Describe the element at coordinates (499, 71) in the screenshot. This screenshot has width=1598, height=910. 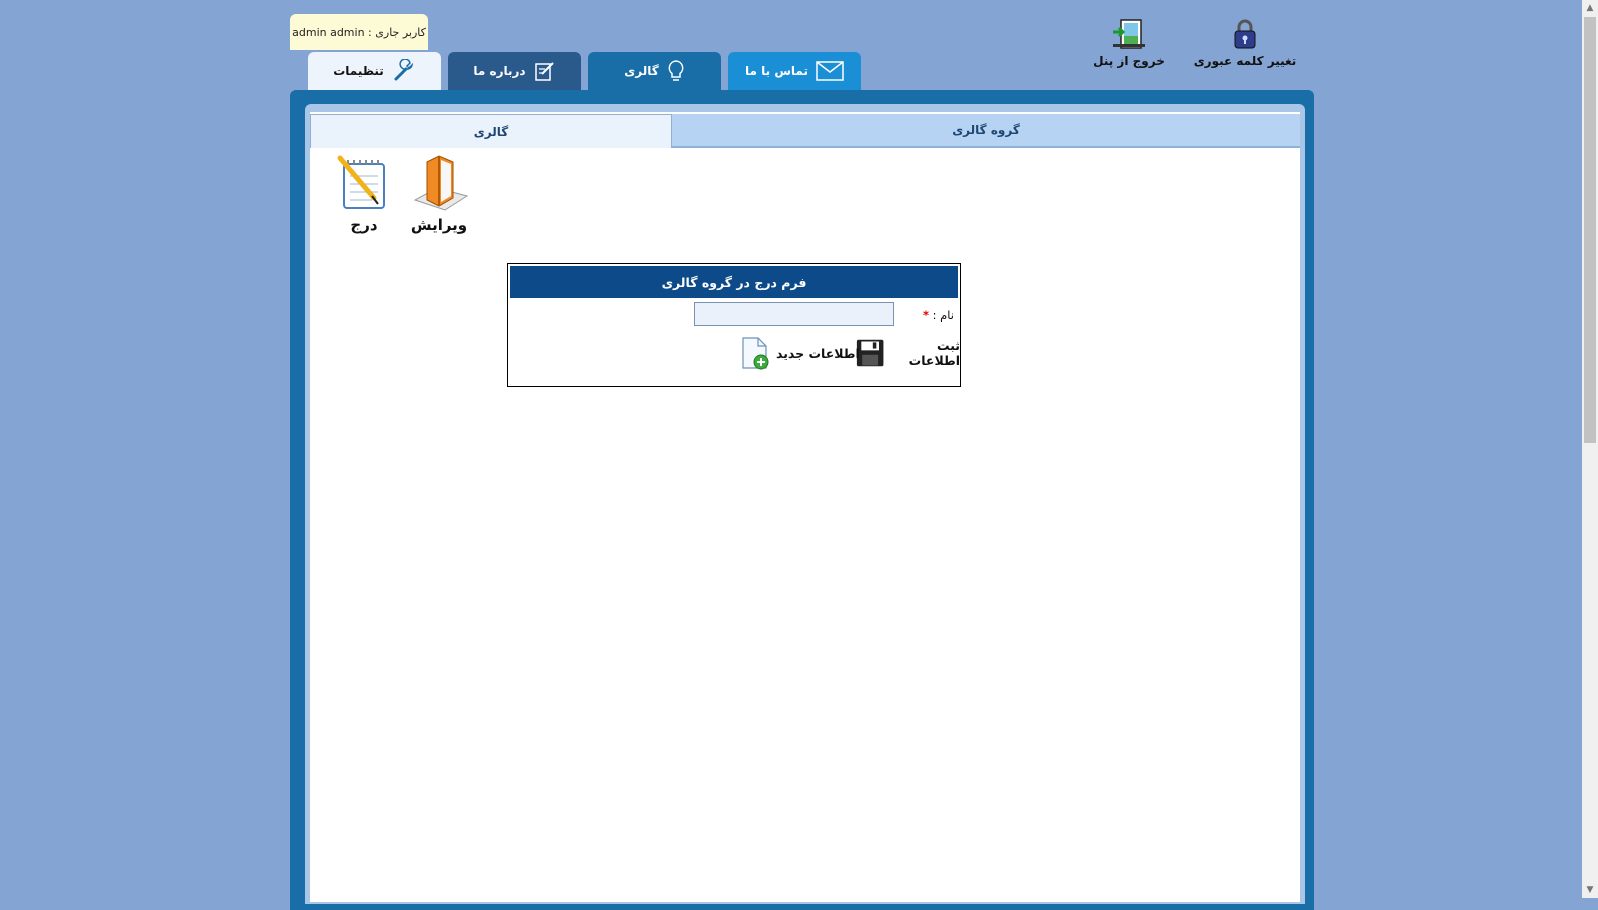
I see `tab-about-label: درباره ما` at that location.